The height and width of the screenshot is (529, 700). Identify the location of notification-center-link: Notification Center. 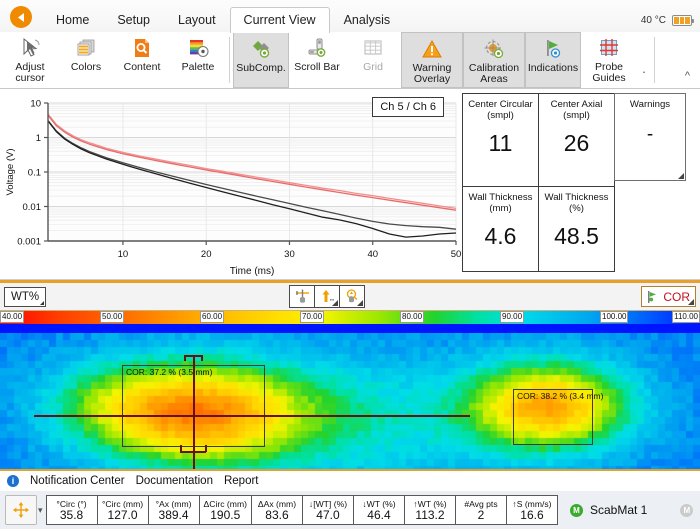
(77, 481).